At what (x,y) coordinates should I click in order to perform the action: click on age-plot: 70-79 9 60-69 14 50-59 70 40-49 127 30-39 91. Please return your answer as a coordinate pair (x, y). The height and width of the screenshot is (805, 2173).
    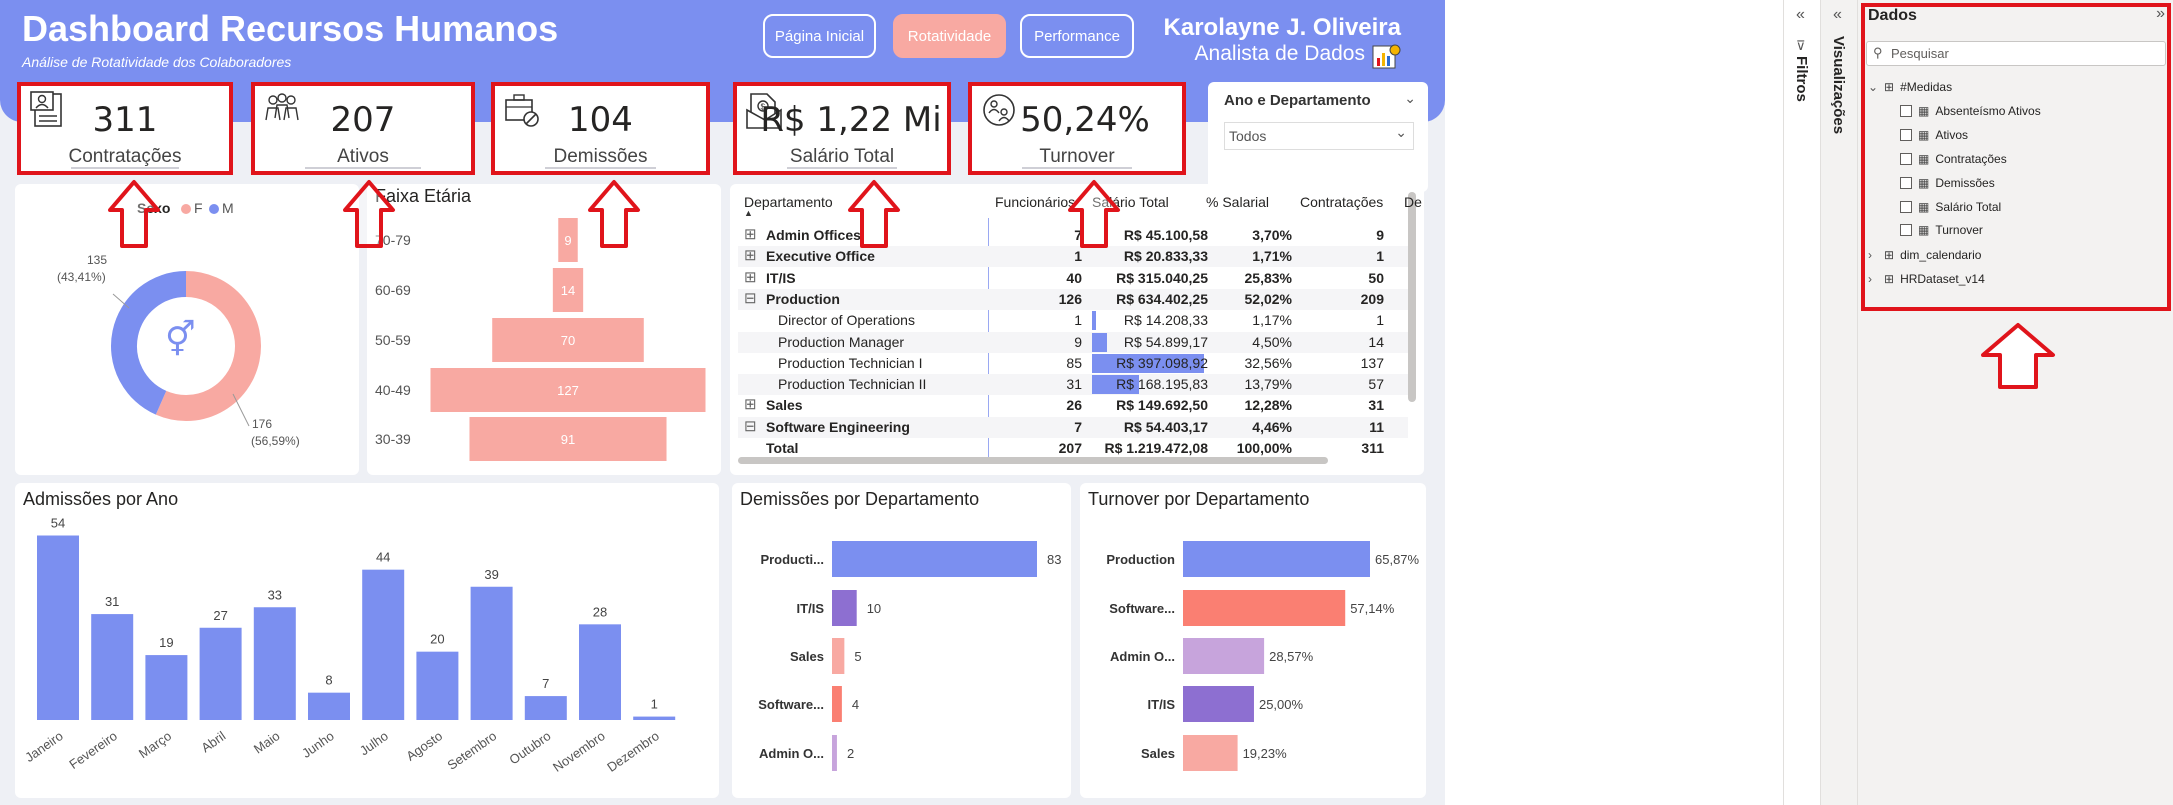
    Looking at the image, I should click on (540, 339).